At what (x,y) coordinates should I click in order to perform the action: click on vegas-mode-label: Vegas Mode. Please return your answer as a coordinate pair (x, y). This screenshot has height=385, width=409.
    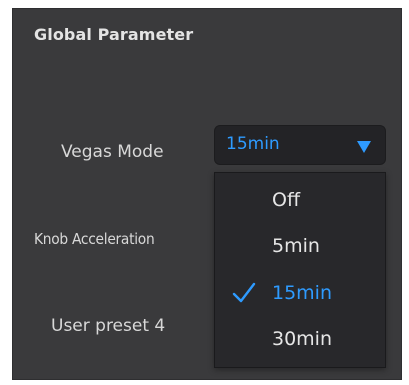
    Looking at the image, I should click on (112, 152).